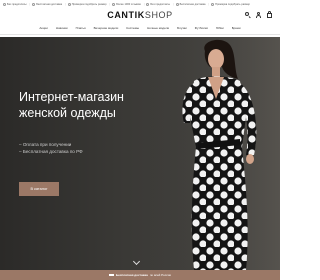 This screenshot has height=280, width=320. What do you see at coordinates (39, 189) in the screenshot?
I see `catalog-button: В каталог` at bounding box center [39, 189].